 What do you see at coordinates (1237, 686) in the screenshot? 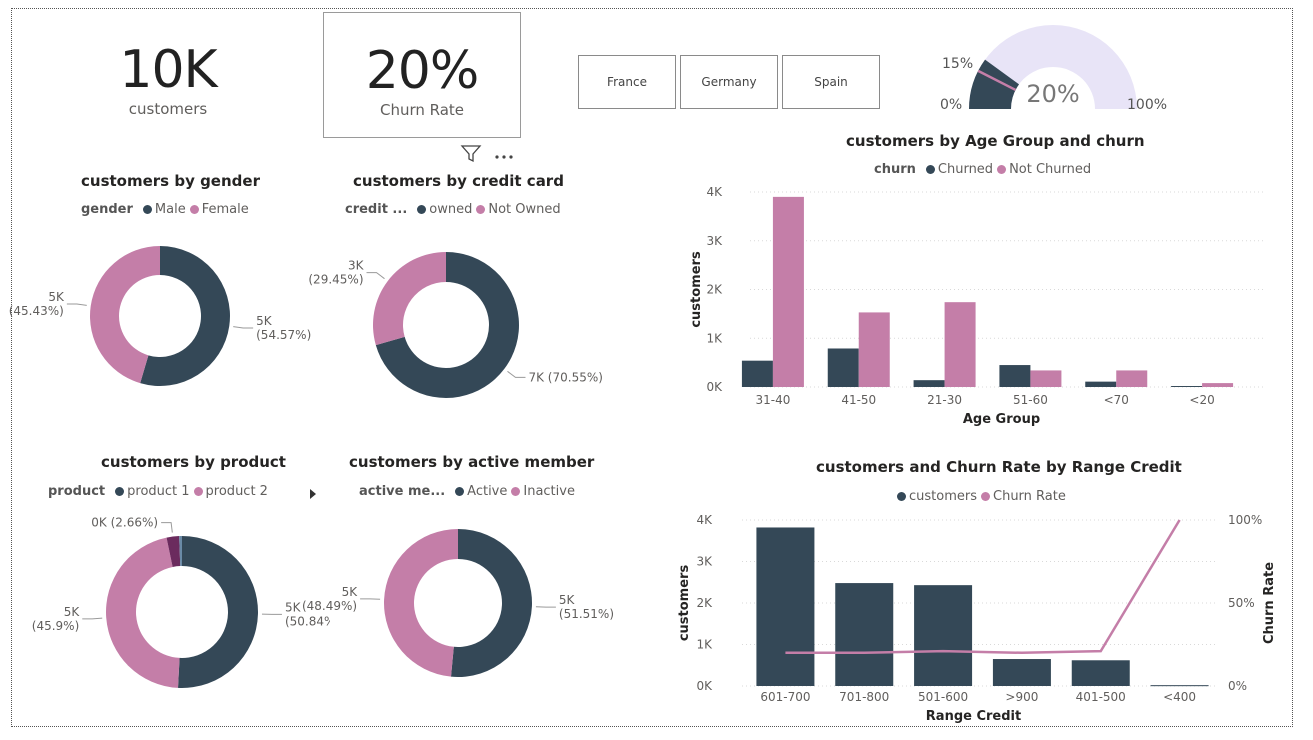
I see `y2-tick-label: 0%` at bounding box center [1237, 686].